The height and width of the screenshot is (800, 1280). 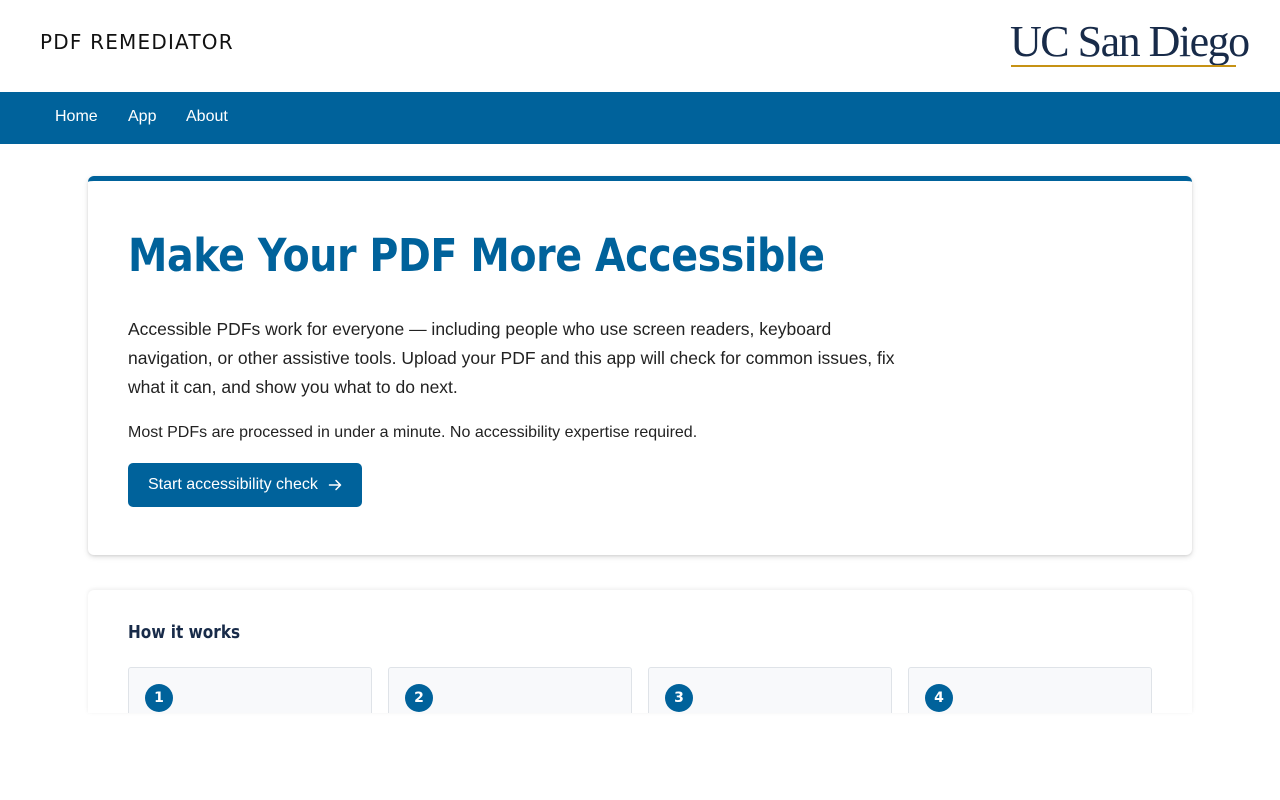 I want to click on how-it-works-title: How it works, so click(x=184, y=632).